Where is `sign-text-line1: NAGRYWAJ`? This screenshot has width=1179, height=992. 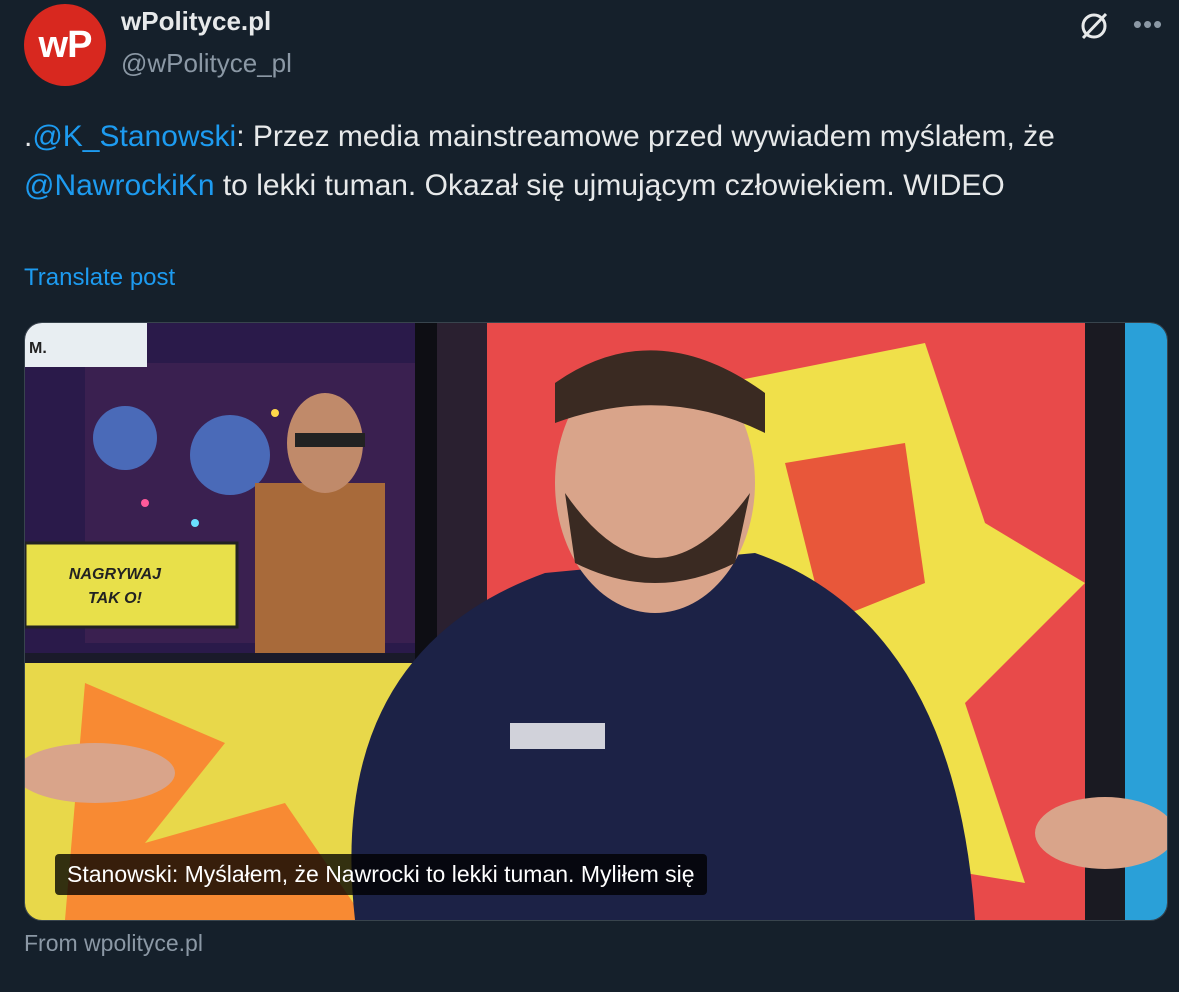
sign-text-line1: NAGRYWAJ is located at coordinates (115, 574).